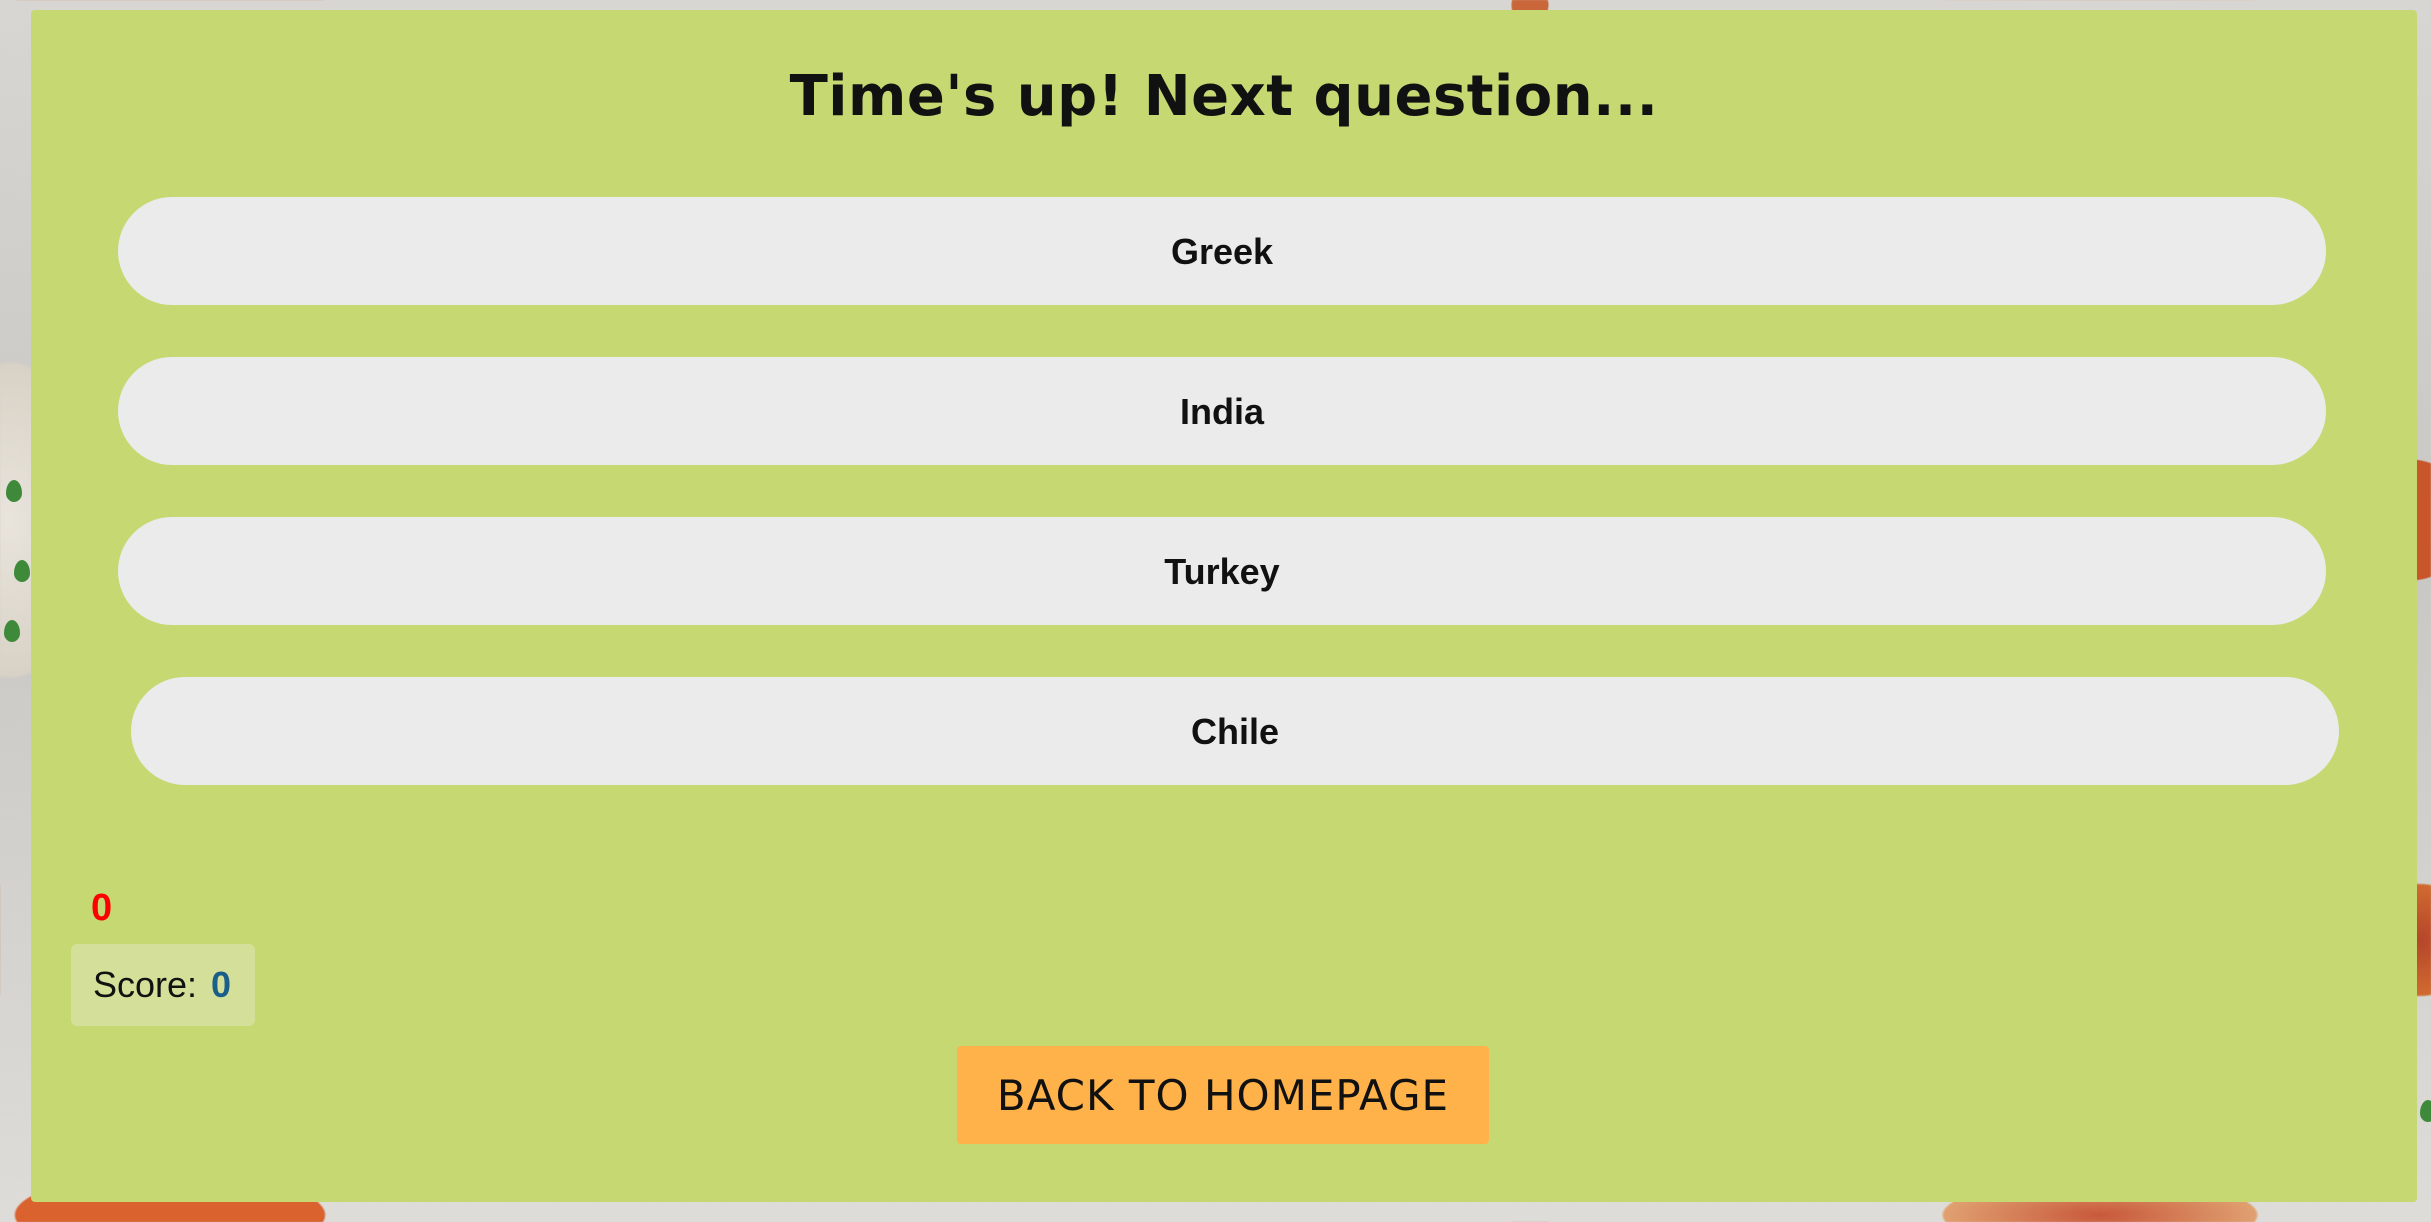 The height and width of the screenshot is (1222, 2431). Describe the element at coordinates (1235, 731) in the screenshot. I see `answer-option-chile: Chile` at that location.